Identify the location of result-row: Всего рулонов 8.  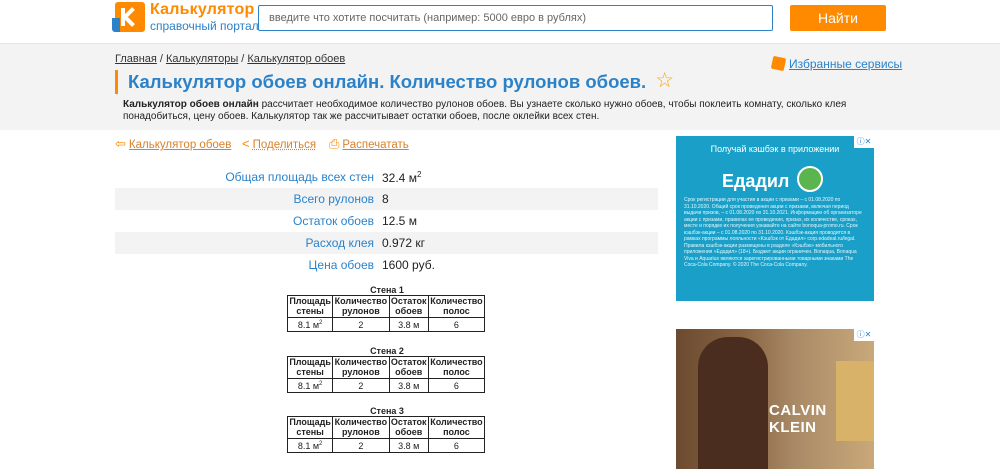
(386, 199).